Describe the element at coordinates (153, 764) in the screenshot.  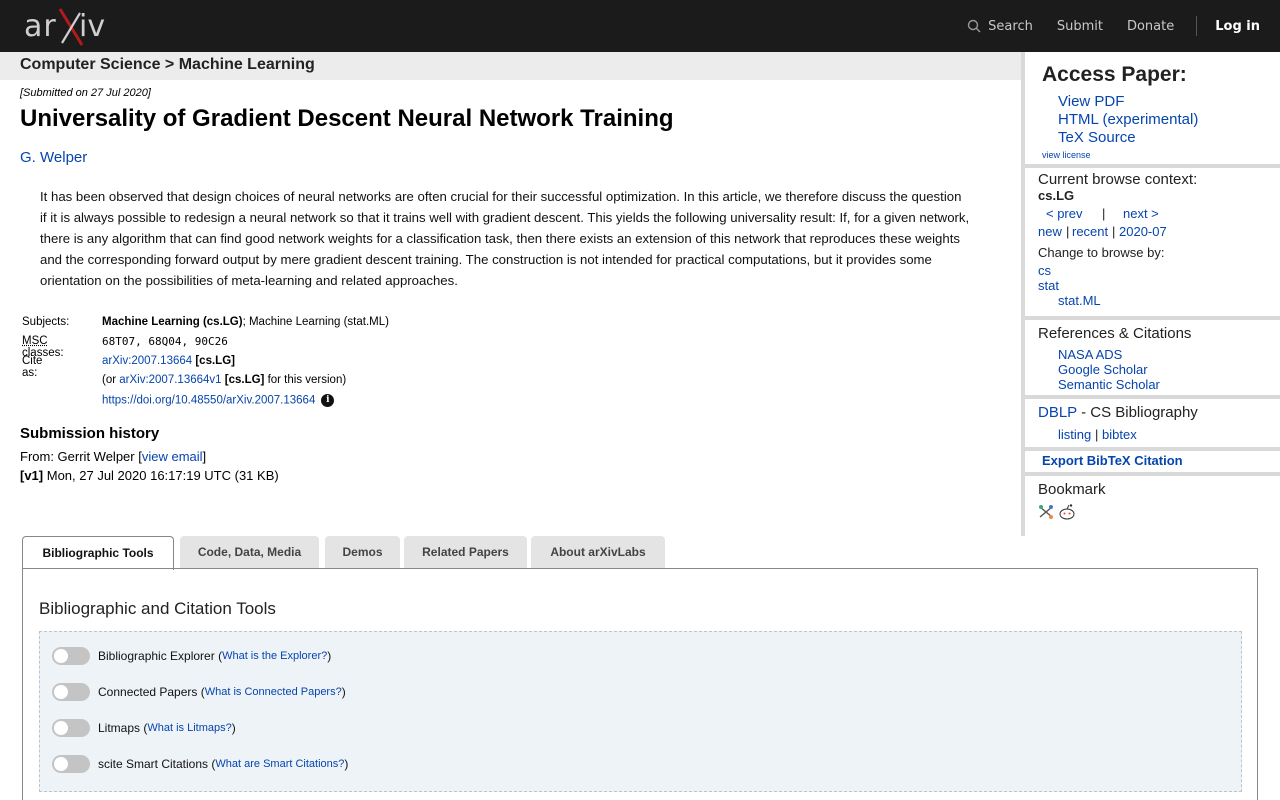
I see `tool-label: scite Smart Citations` at that location.